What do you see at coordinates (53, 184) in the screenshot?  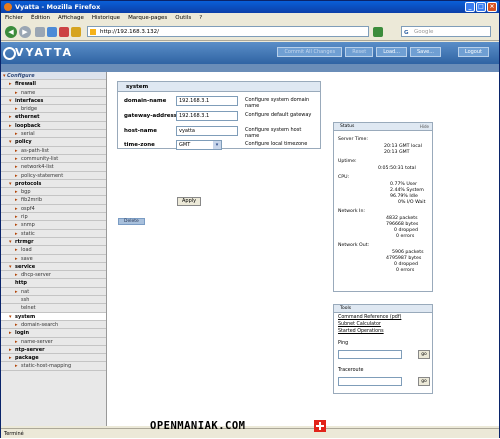 I see `sidebar-item-protocols: ▾ protocols` at bounding box center [53, 184].